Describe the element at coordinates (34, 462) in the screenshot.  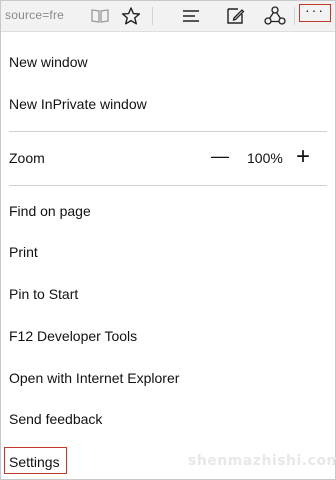
I see `menu-item-settings: Settings` at that location.